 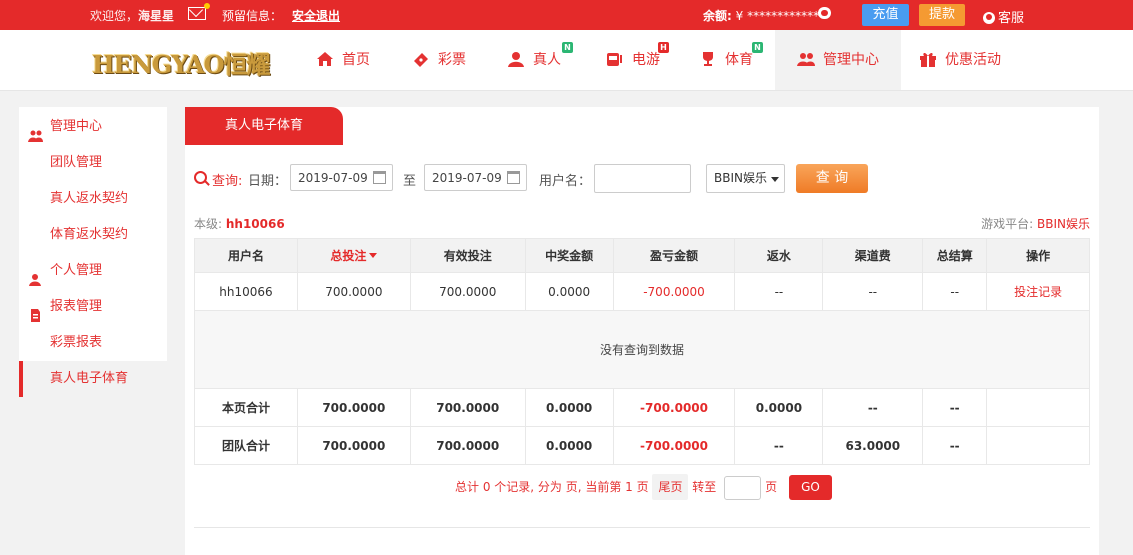 What do you see at coordinates (89, 378) in the screenshot?
I see `sidebar-item-label: 真人电子体育` at bounding box center [89, 378].